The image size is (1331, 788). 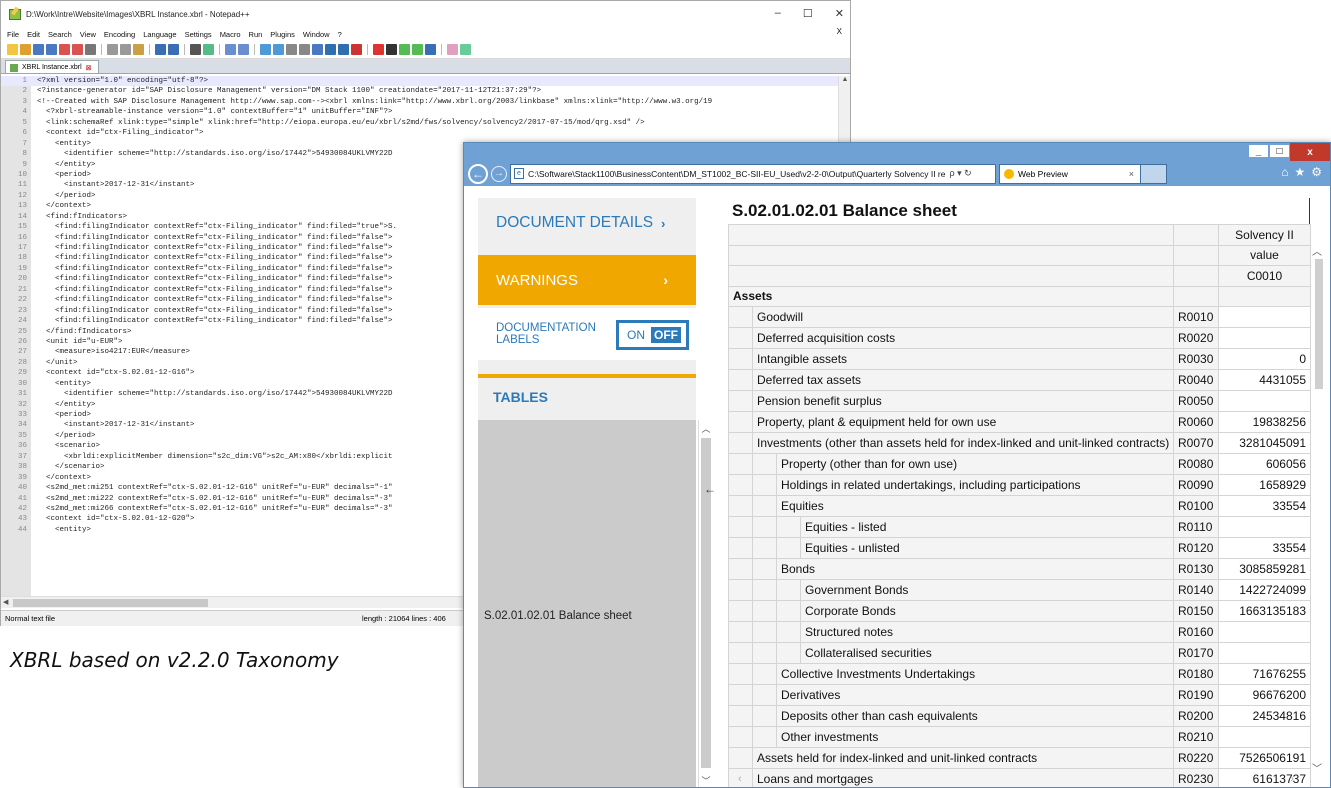 What do you see at coordinates (587, 280) in the screenshot?
I see `warnings-button: WARNINGS ›` at bounding box center [587, 280].